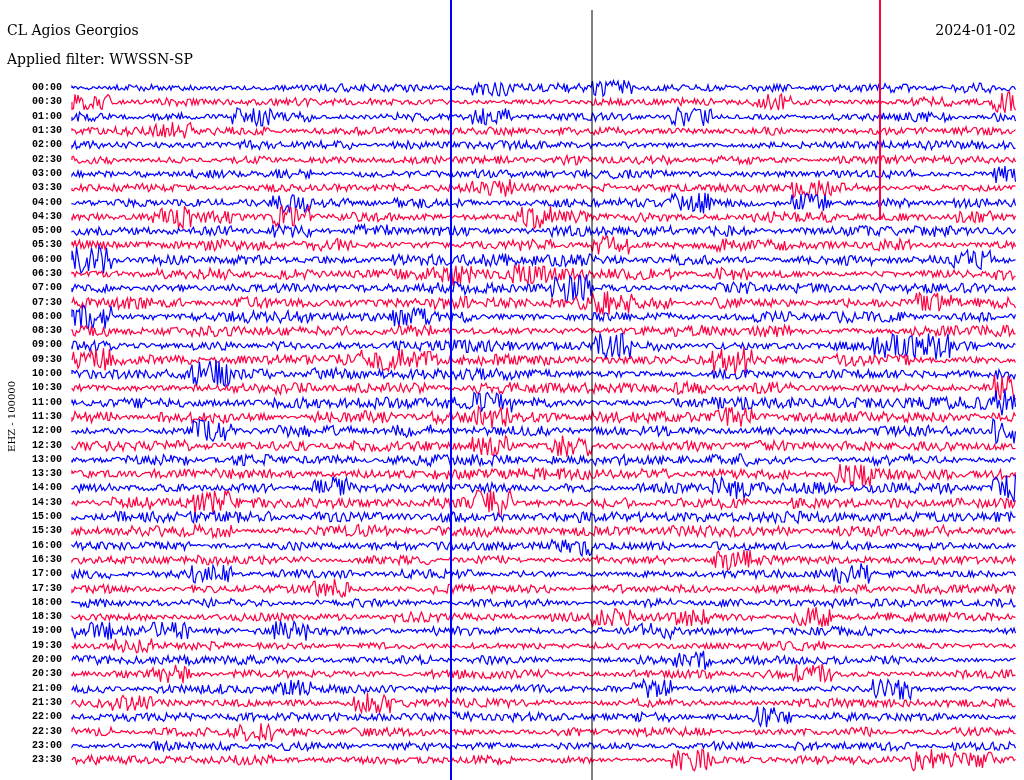  Describe the element at coordinates (46, 545) in the screenshot. I see `time-label: 16:00` at that location.